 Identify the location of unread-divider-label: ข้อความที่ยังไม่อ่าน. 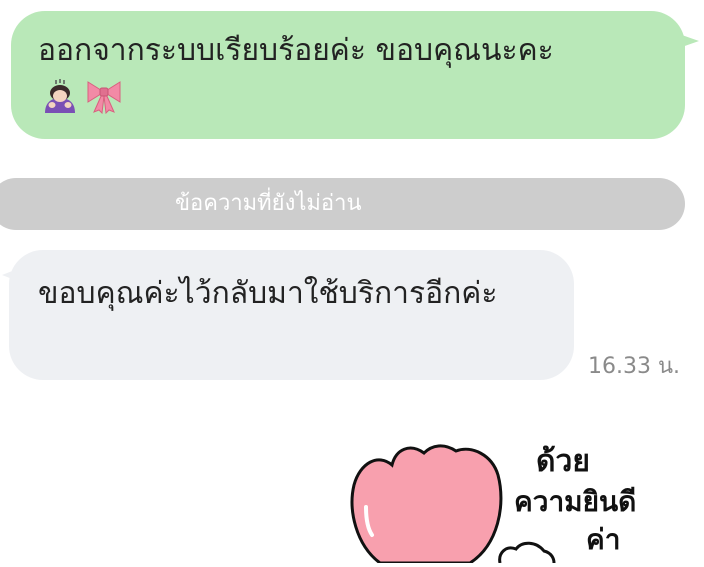
(268, 203).